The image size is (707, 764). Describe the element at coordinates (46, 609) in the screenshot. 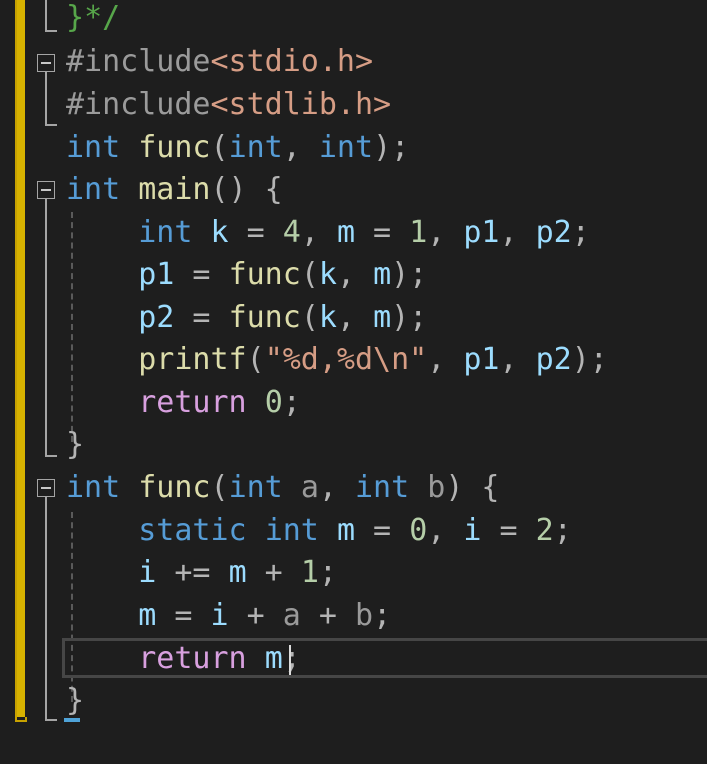

I see `fold-guide-func` at that location.